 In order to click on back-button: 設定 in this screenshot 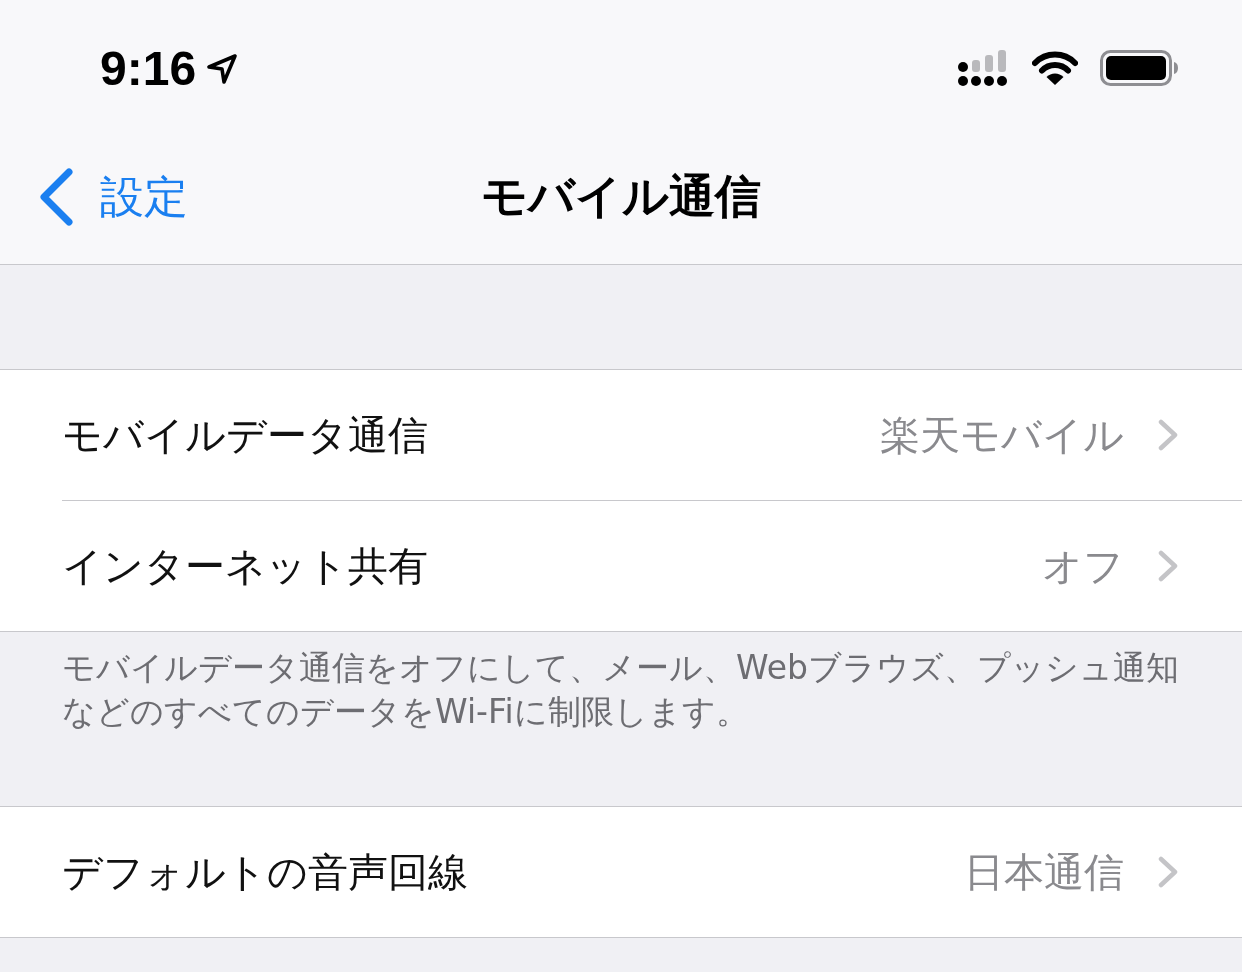, I will do `click(113, 197)`.